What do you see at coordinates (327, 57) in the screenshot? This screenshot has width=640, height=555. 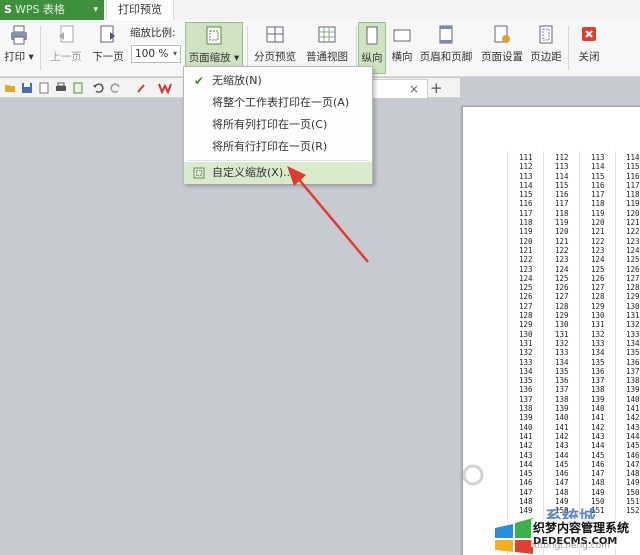 I see `normal-view-label: 普通视图` at bounding box center [327, 57].